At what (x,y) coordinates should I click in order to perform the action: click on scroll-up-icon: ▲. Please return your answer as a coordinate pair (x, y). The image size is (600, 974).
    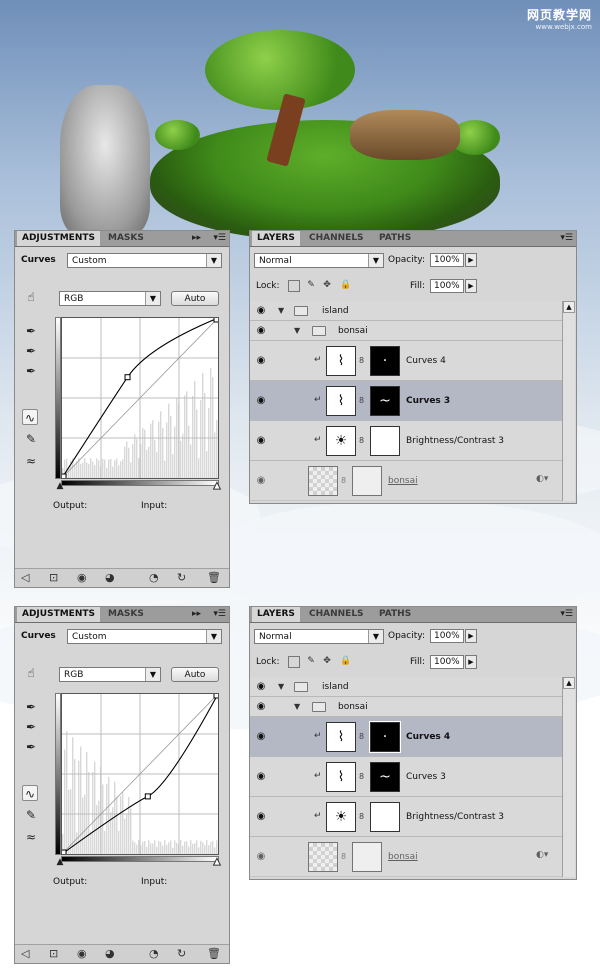
    Looking at the image, I should click on (569, 307).